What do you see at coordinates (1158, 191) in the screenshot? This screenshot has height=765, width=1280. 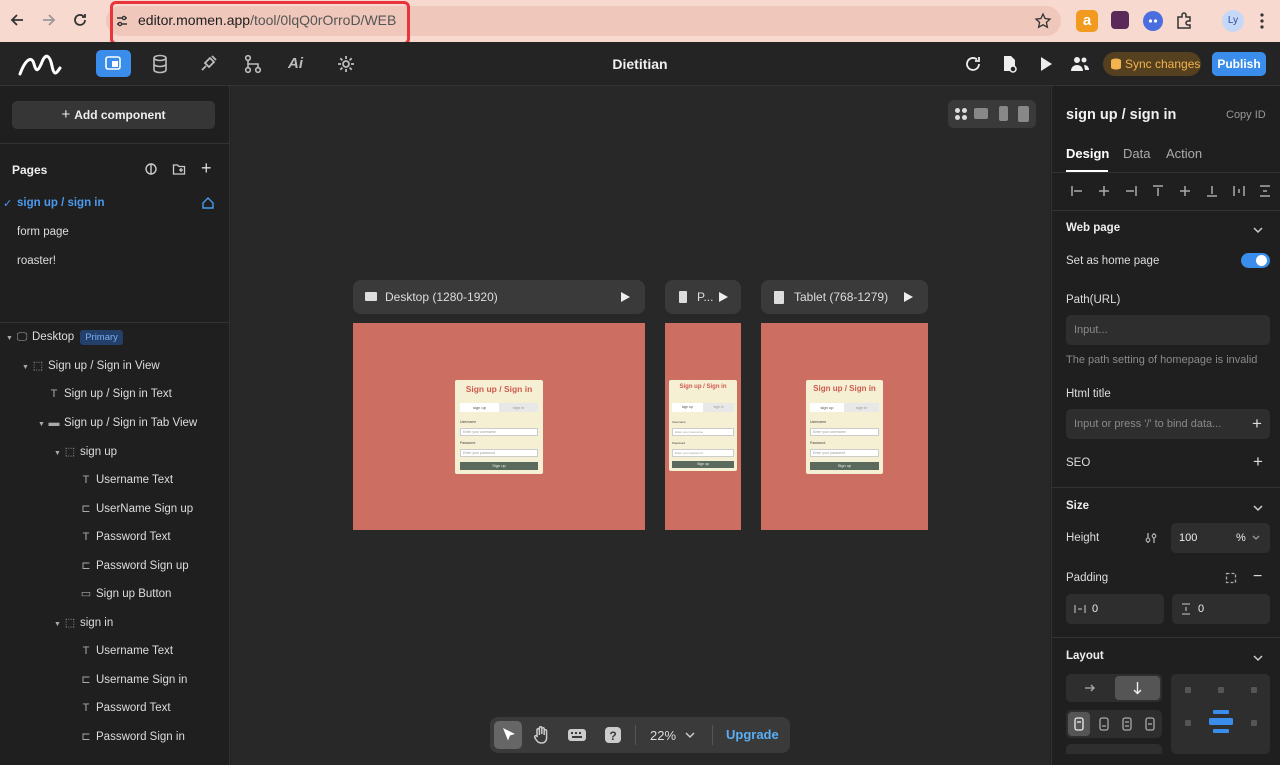 I see `align-top-icon` at bounding box center [1158, 191].